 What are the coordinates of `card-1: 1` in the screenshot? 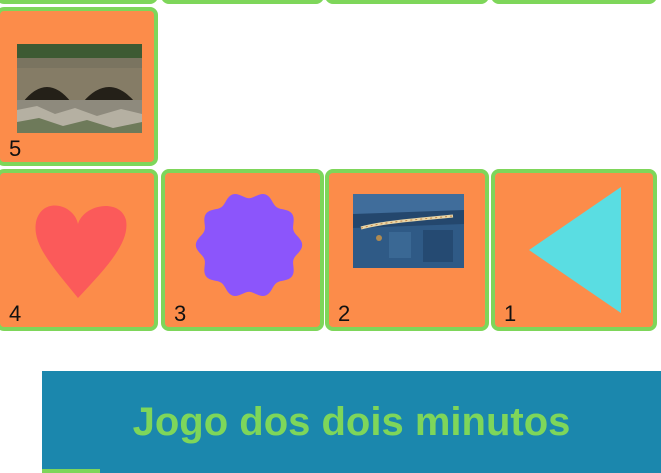 It's located at (574, 250).